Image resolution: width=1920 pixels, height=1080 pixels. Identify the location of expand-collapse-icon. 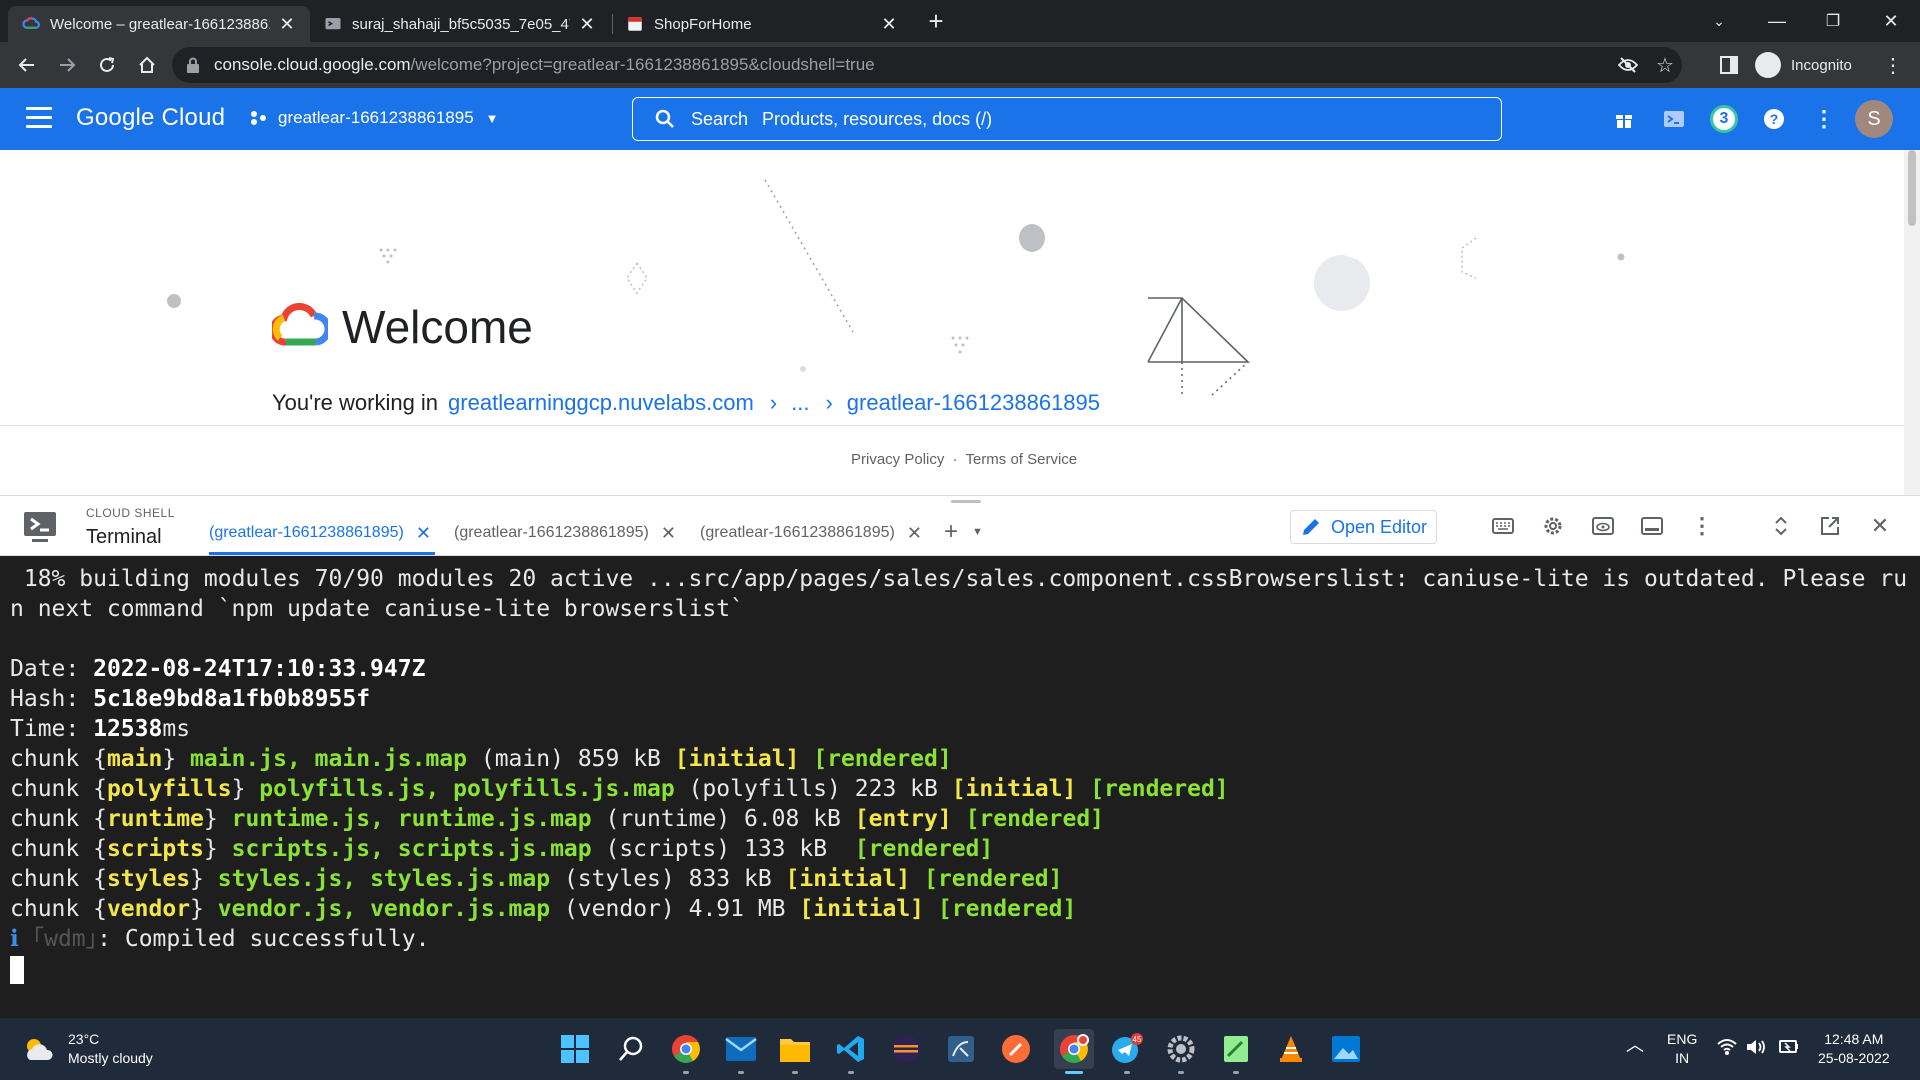
(1781, 526).